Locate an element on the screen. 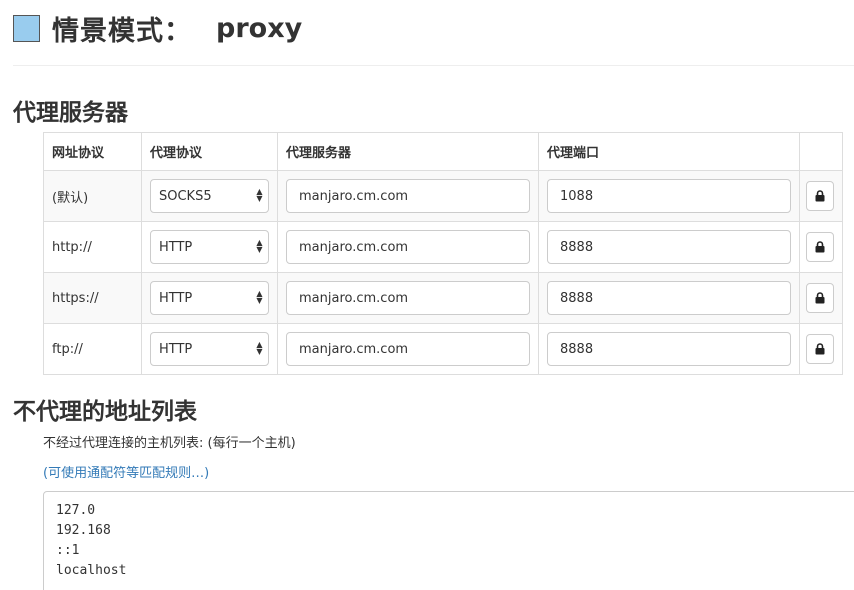 This screenshot has height=590, width=854. profile-name: proxy is located at coordinates (259, 28).